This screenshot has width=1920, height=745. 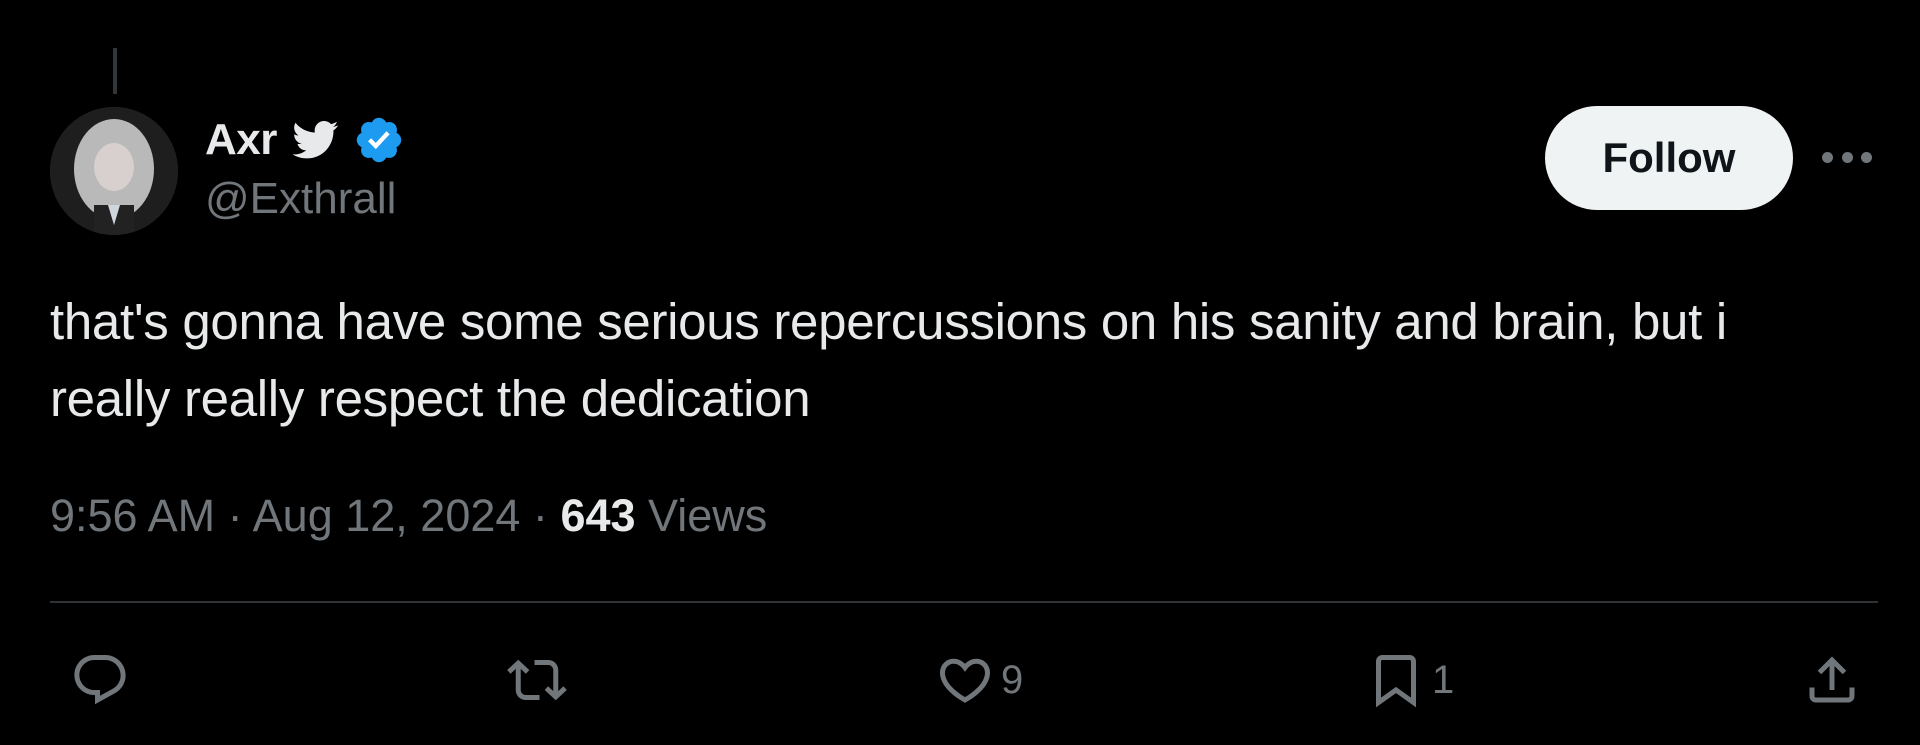 I want to click on like-button: 9, so click(x=979, y=680).